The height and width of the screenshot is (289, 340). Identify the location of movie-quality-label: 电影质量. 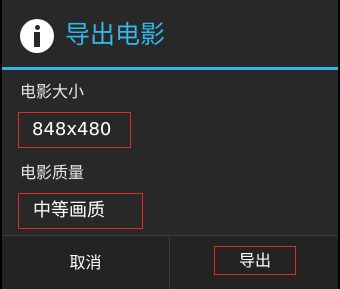
(52, 172).